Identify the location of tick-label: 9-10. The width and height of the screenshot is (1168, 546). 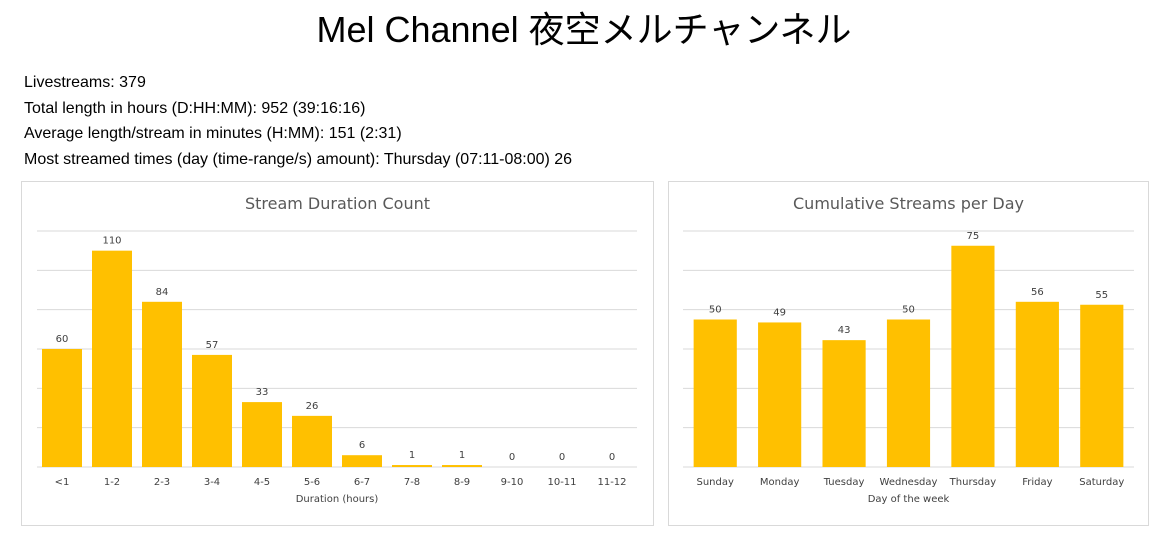
(512, 482).